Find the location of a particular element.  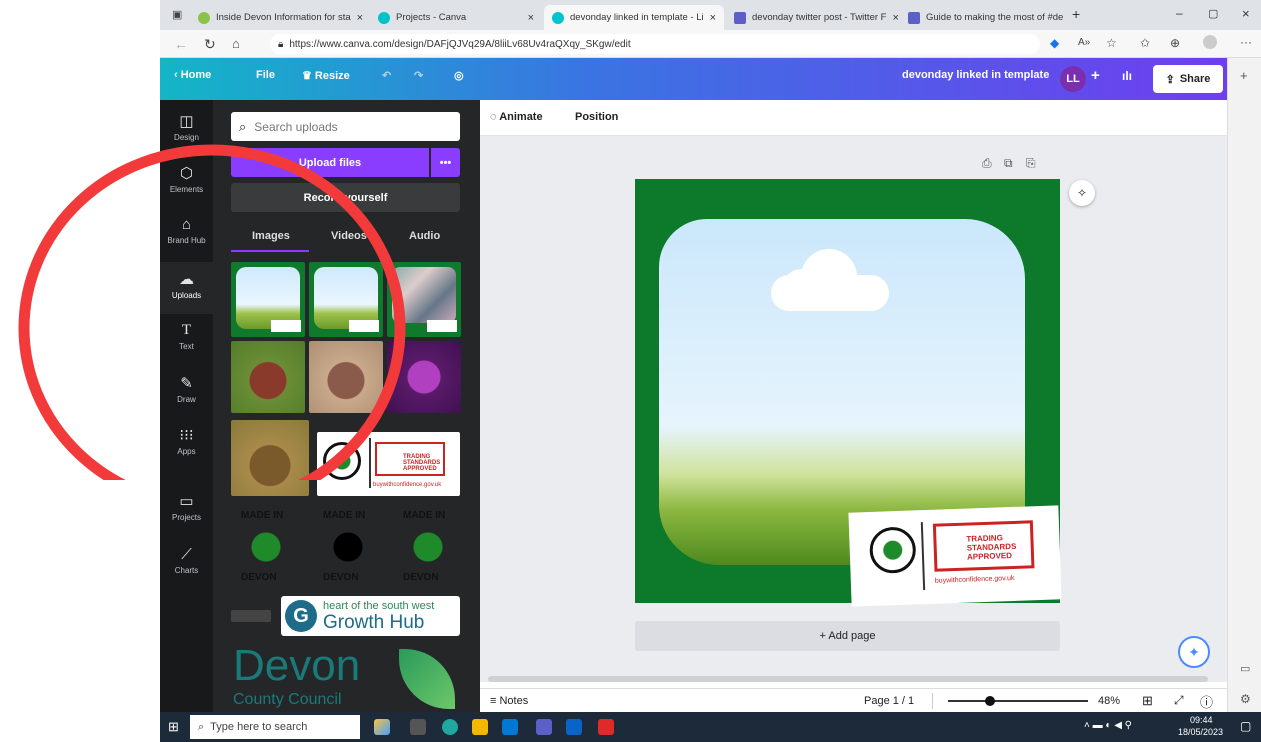

favorites-bar-icon: ✩ is located at coordinates (1145, 43).